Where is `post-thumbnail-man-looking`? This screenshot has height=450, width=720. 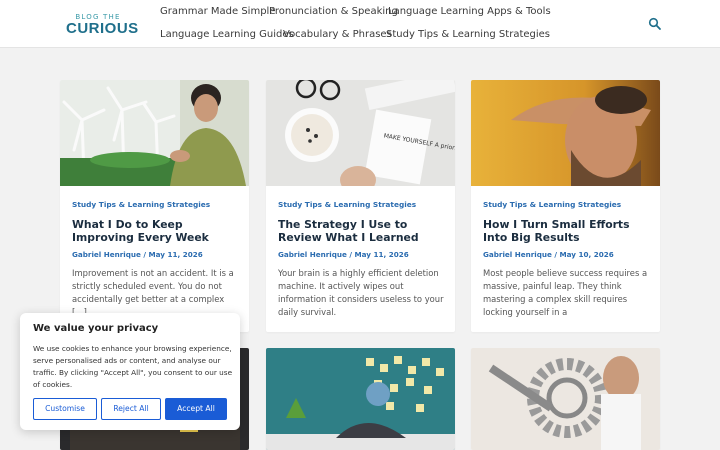
post-thumbnail-man-looking is located at coordinates (565, 133).